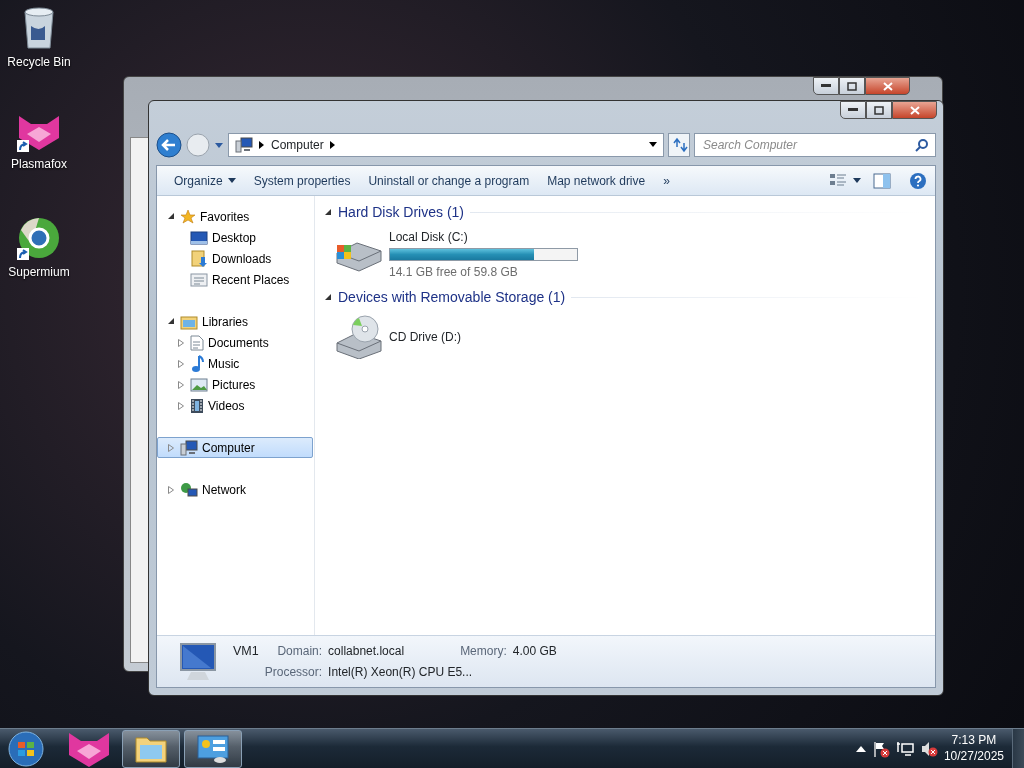 This screenshot has height=768, width=1024. Describe the element at coordinates (299, 651) in the screenshot. I see `field-label: Domain:` at that location.